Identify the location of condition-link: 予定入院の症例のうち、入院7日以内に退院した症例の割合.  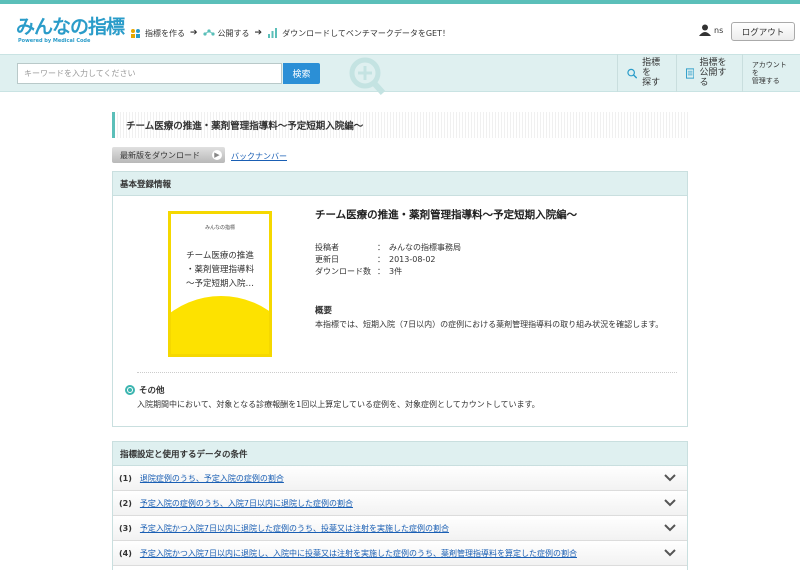
(246, 503).